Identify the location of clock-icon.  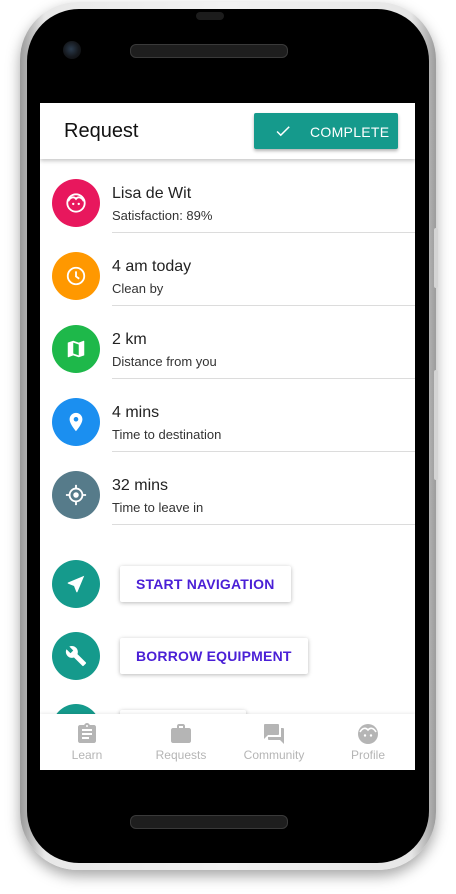
(76, 276).